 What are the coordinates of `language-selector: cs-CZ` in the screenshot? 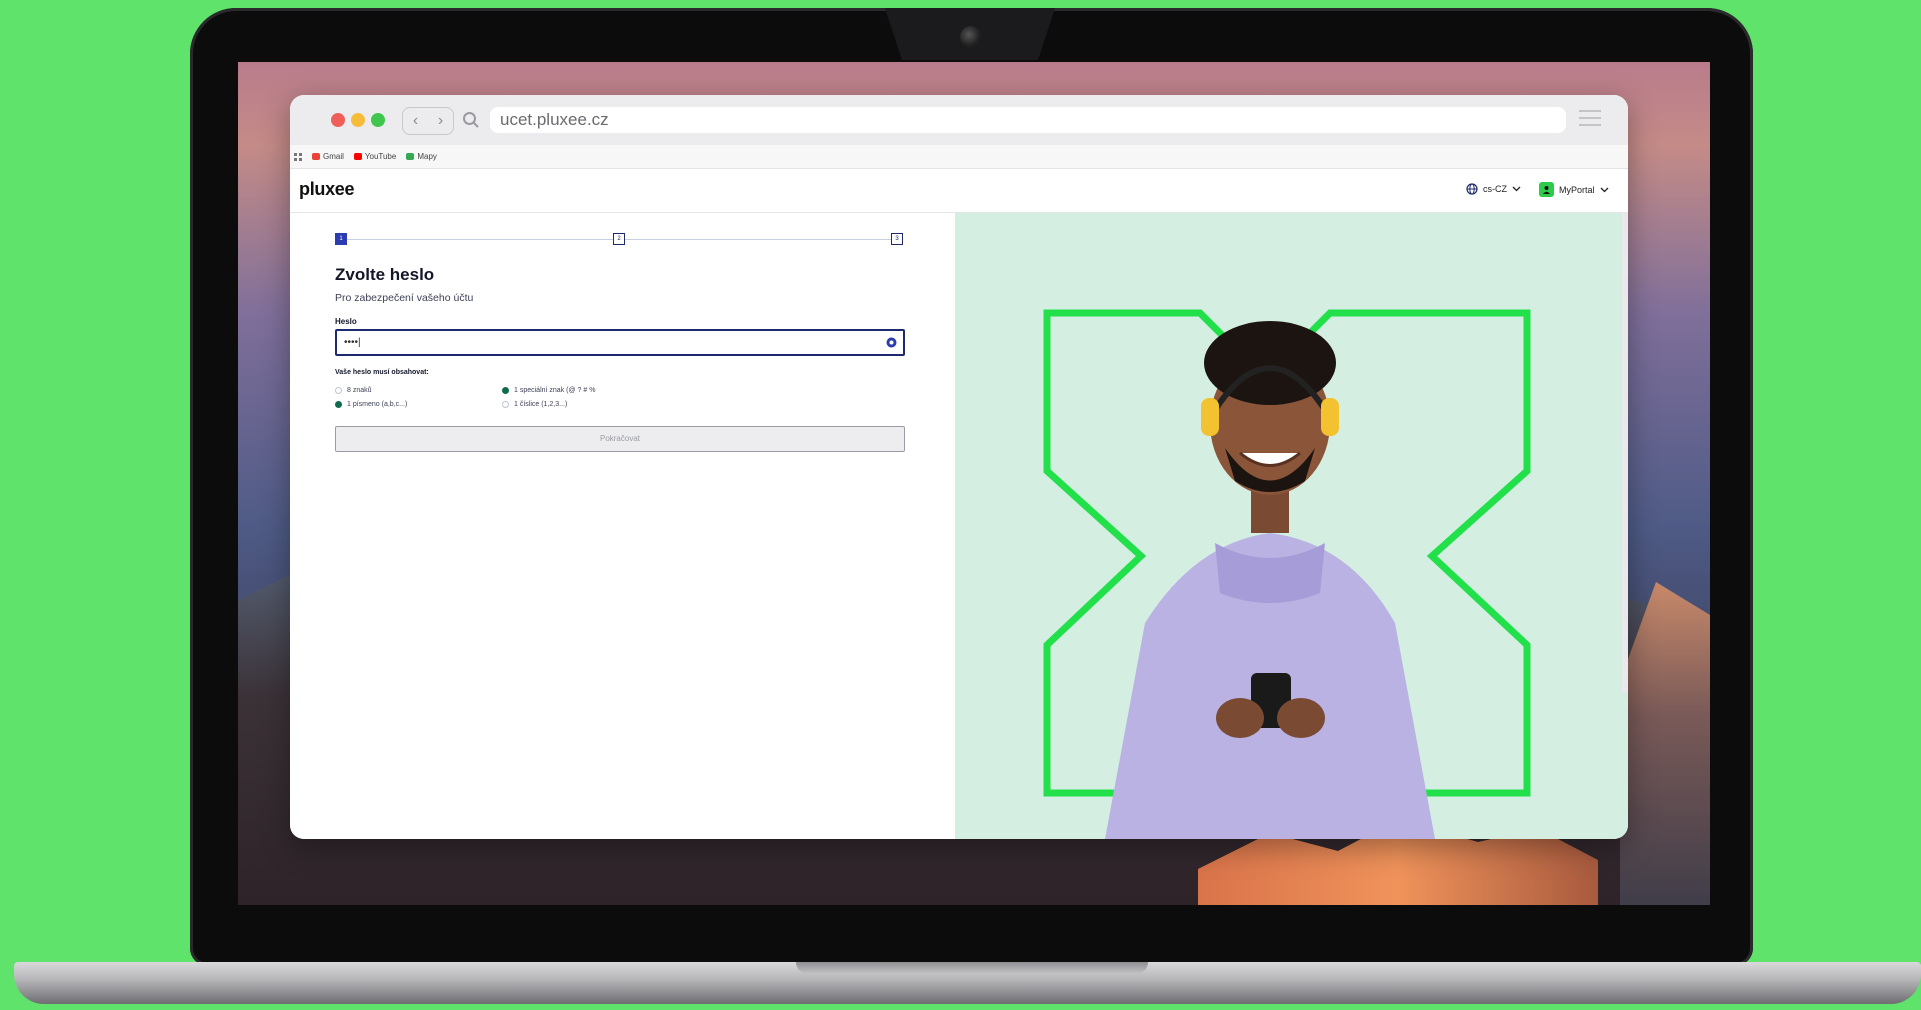 It's located at (1493, 189).